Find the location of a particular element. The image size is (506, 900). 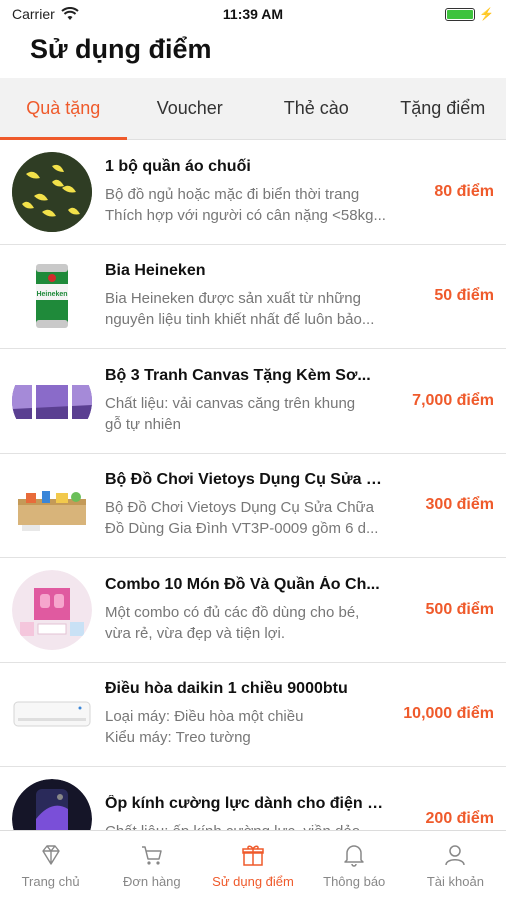

item-title: Bia Heineken is located at coordinates (155, 271).